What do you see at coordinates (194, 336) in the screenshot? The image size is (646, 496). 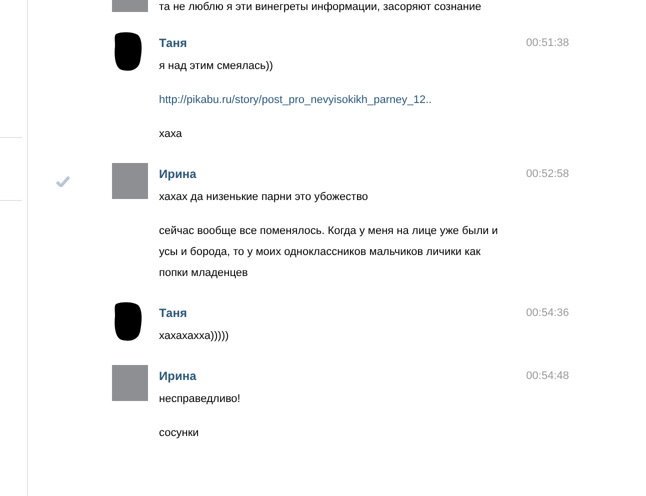 I see `message-text: хахахахха)))))` at bounding box center [194, 336].